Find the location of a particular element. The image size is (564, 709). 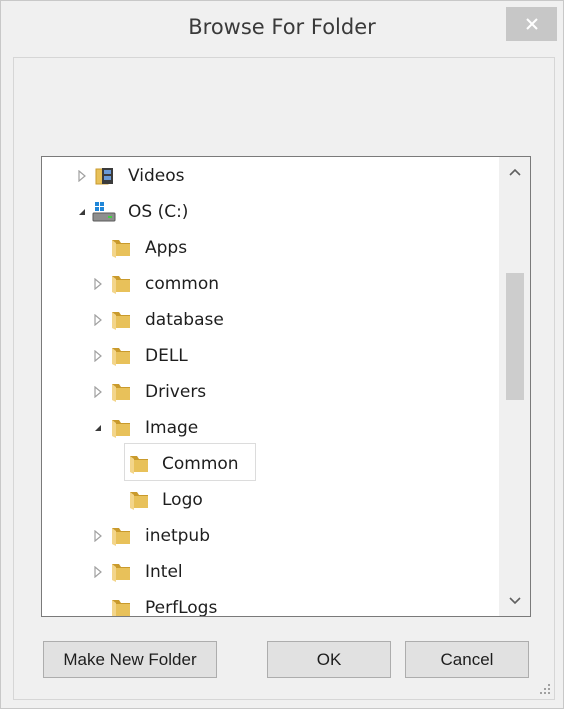

close-icon is located at coordinates (531, 24).